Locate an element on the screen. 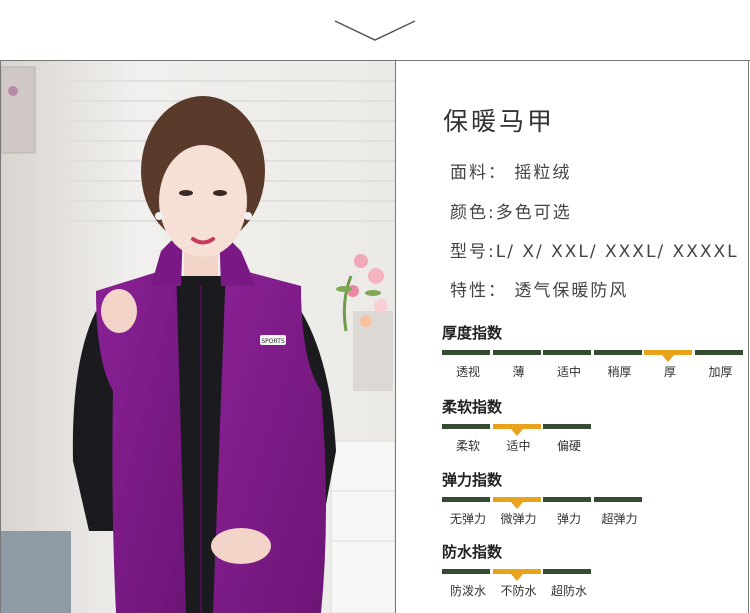 The height and width of the screenshot is (613, 750). index-title: 柔软指数 is located at coordinates (472, 407).